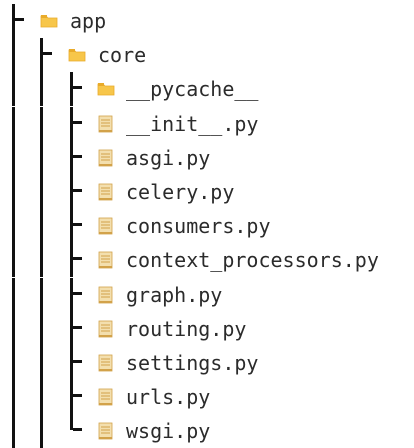  What do you see at coordinates (122, 55) in the screenshot?
I see `tree-item-label: core` at bounding box center [122, 55].